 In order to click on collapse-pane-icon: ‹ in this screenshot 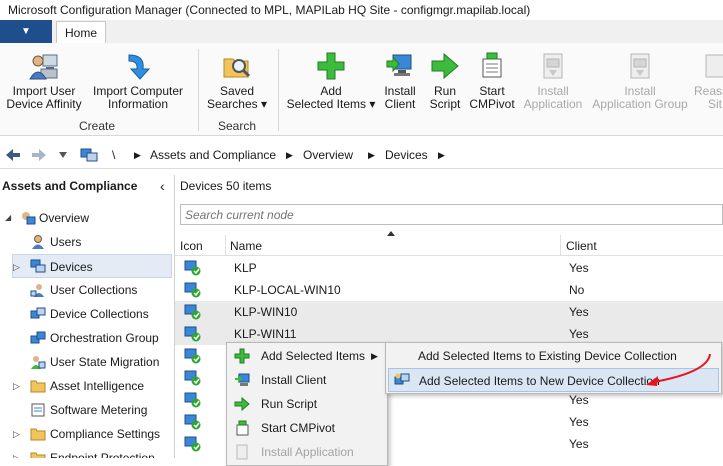, I will do `click(162, 186)`.